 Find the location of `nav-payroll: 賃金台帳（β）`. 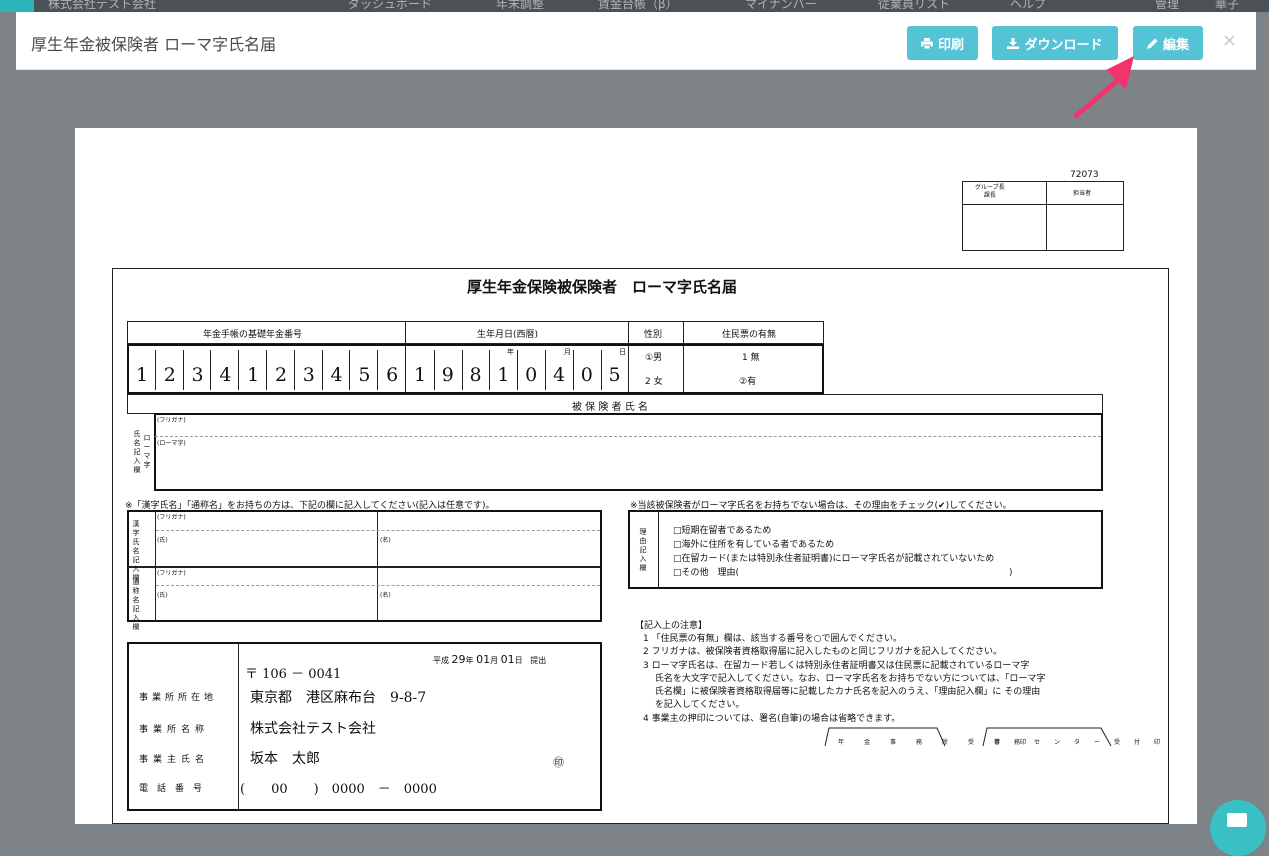

nav-payroll: 賃金台帳（β） is located at coordinates (638, 6).